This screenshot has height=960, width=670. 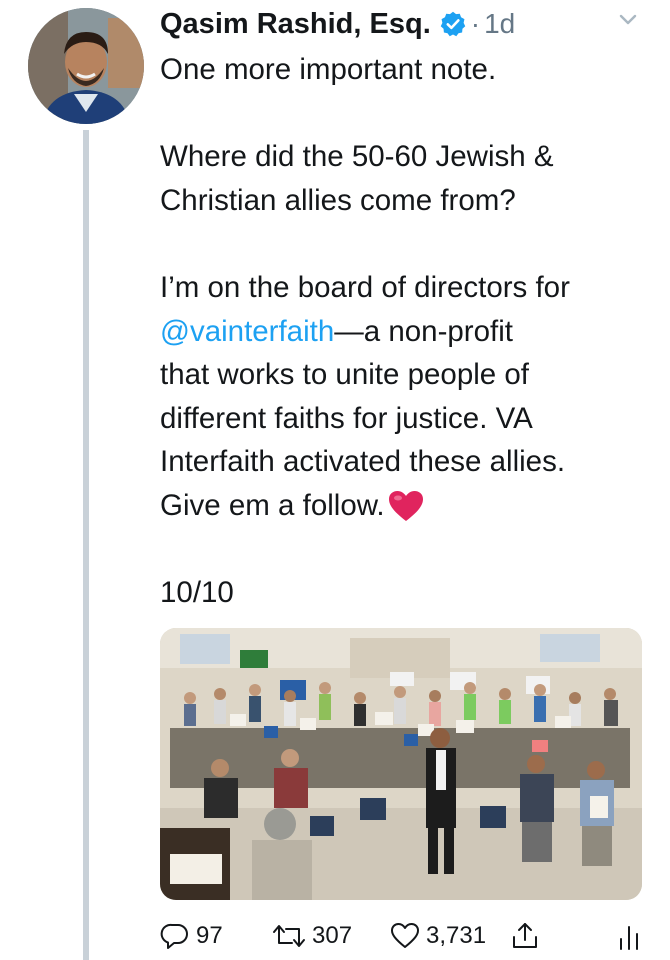 I want to click on avatar, so click(x=86, y=66).